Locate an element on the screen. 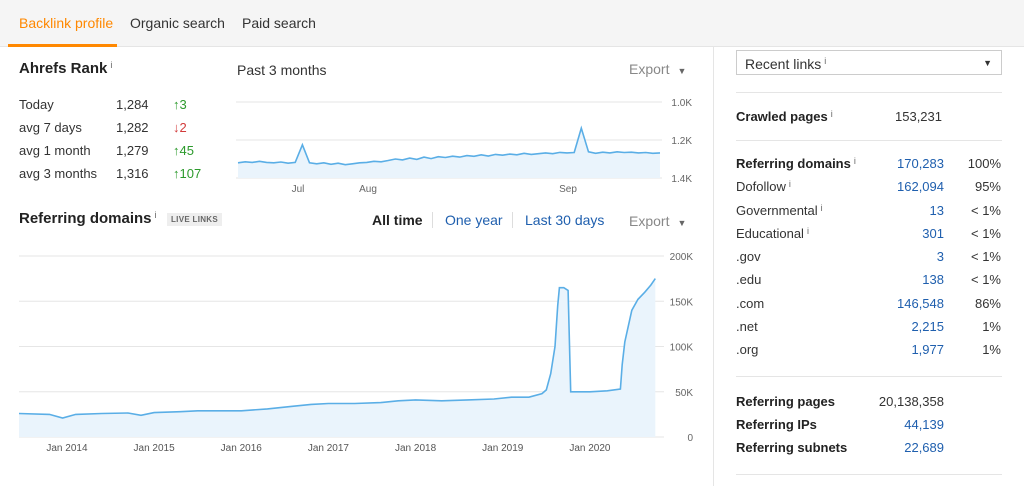 The image size is (1024, 486). breakdown-pct-gov: < 1% is located at coordinates (986, 256).